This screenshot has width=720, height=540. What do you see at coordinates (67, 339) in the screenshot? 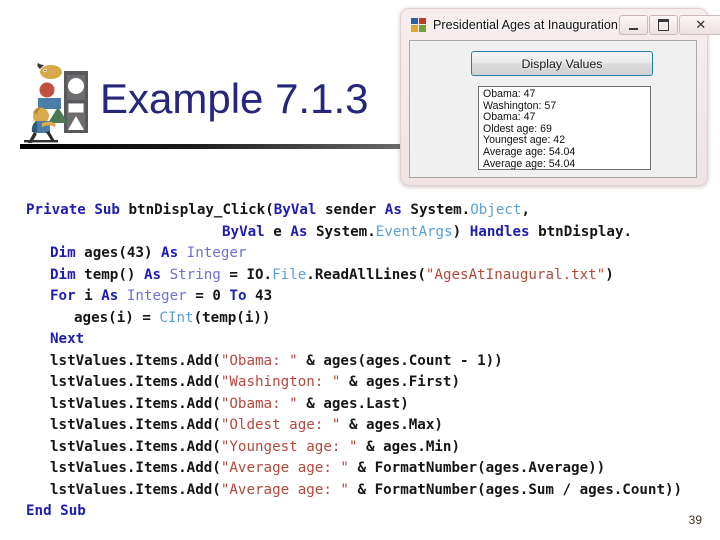
I see `code-token: Next` at bounding box center [67, 339].